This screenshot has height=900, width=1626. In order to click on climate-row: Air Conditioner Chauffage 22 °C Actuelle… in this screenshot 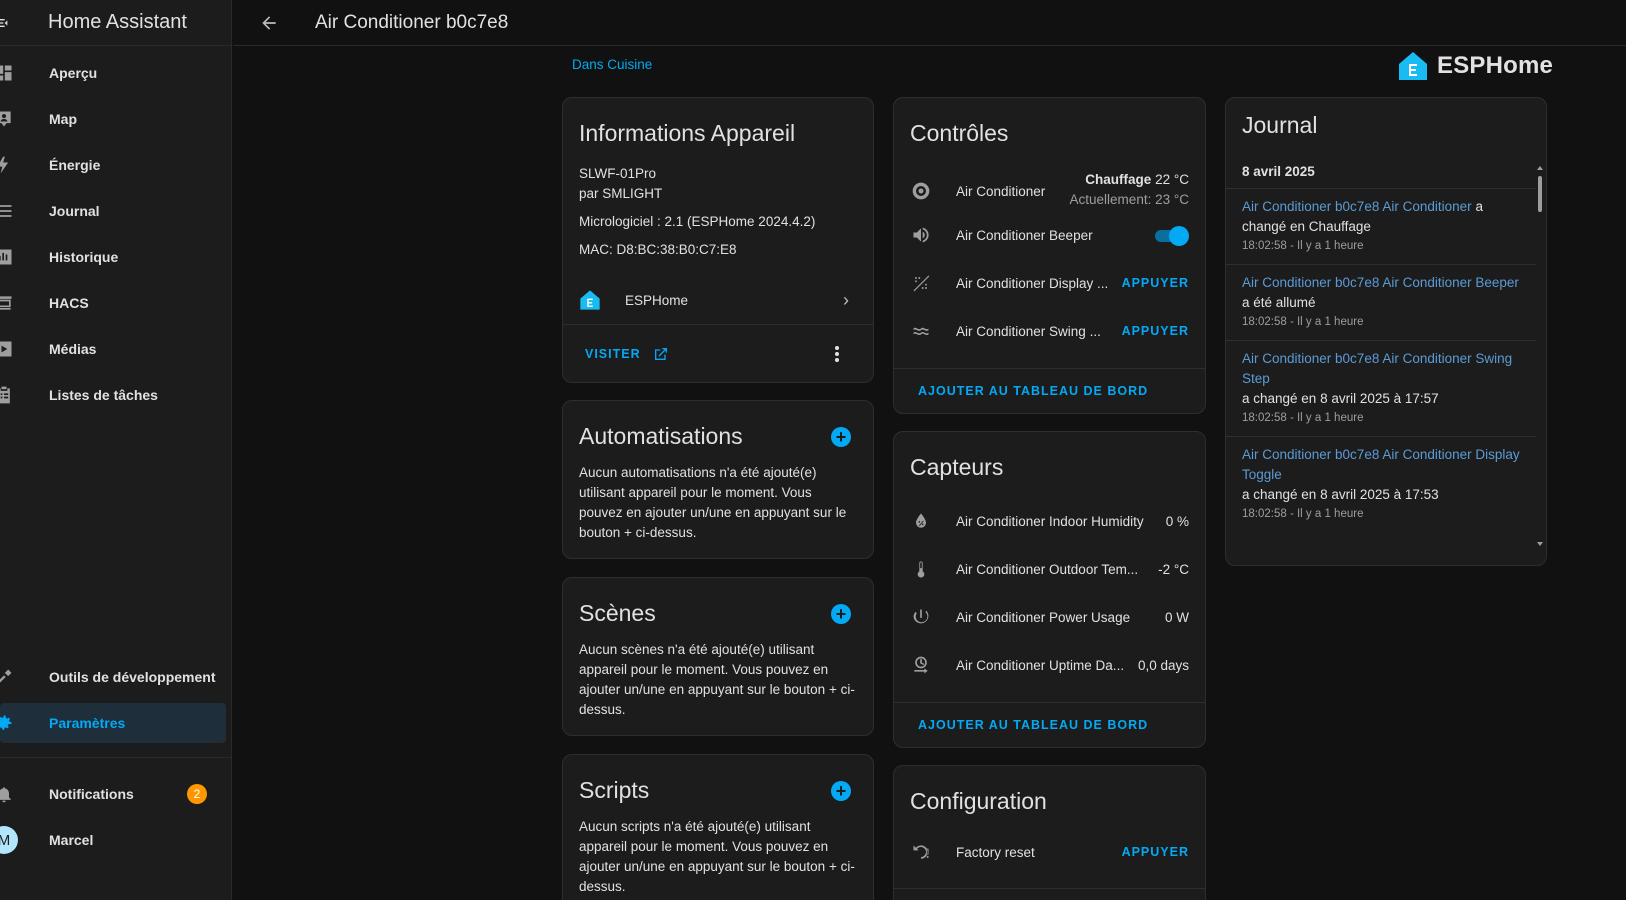, I will do `click(1049, 191)`.